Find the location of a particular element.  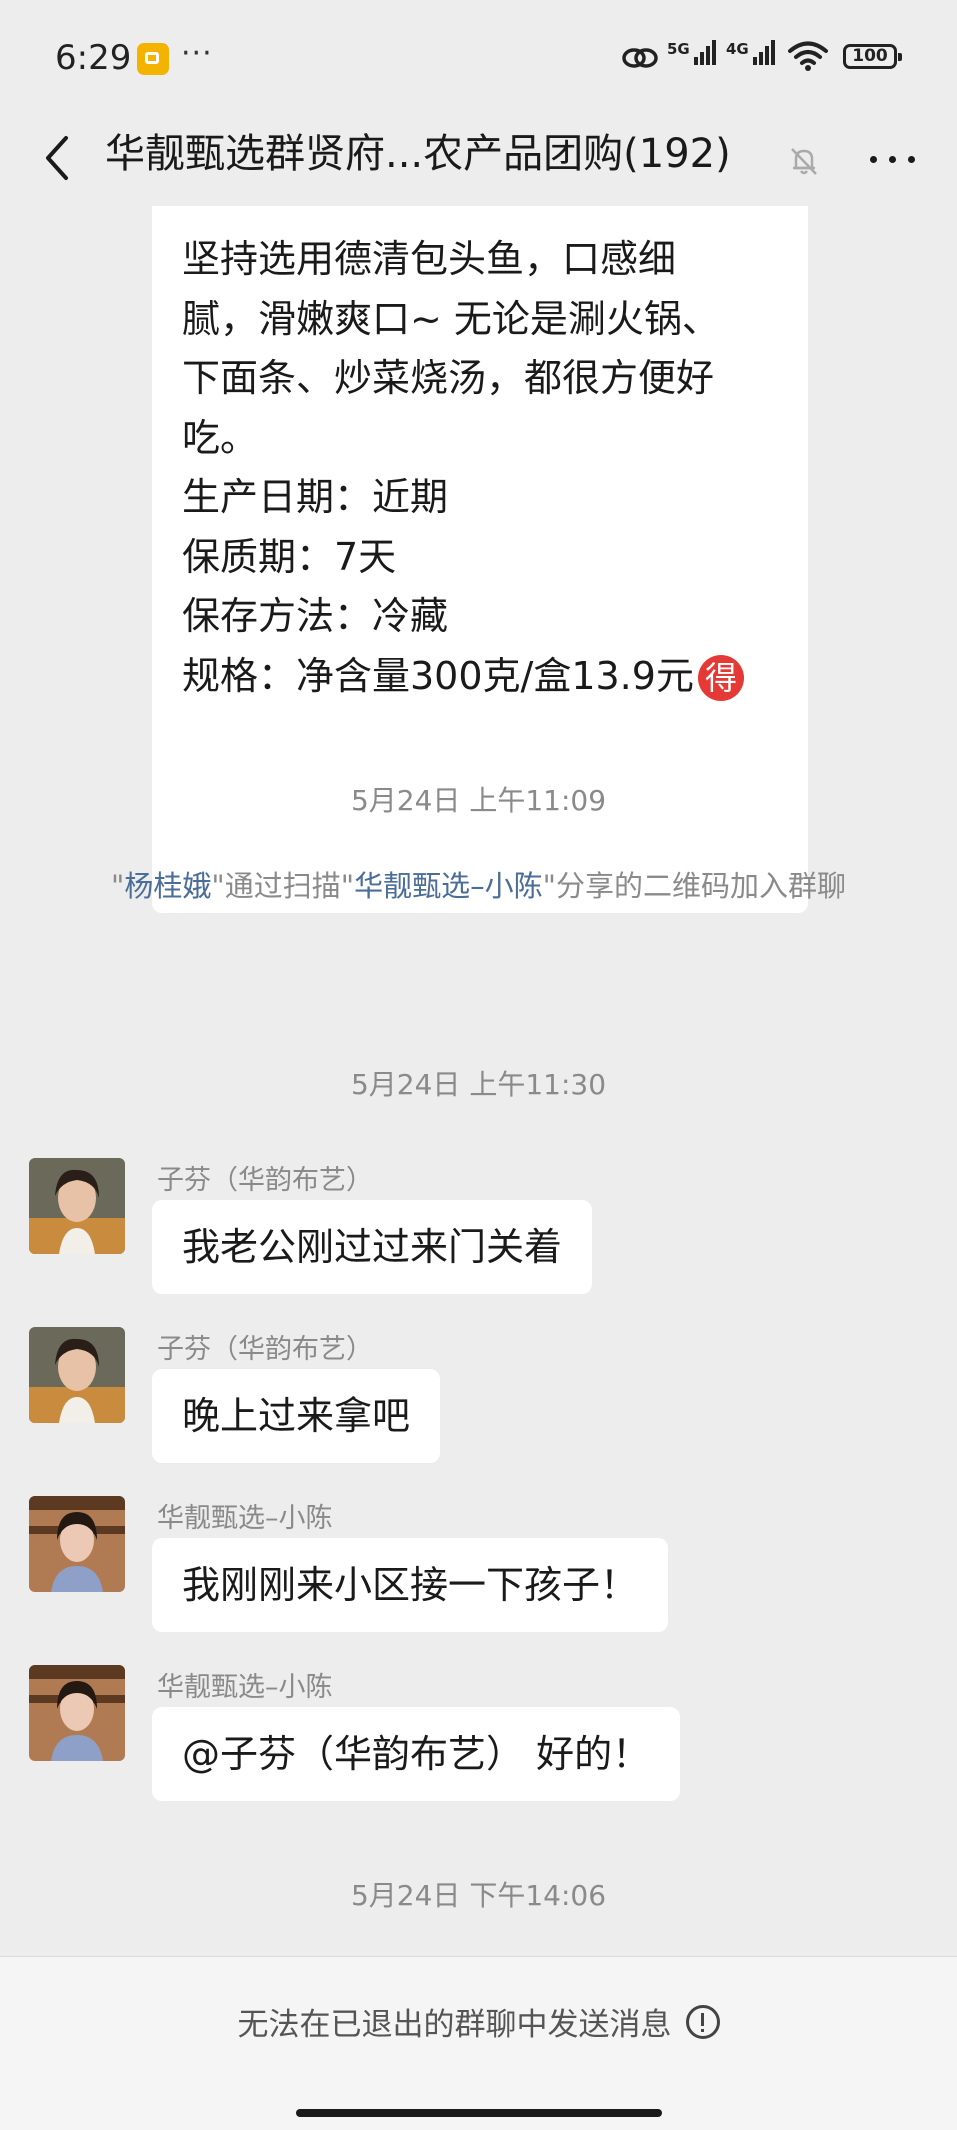

product-line: 下面条、炒菜烧汤，都很方便好 is located at coordinates (448, 378).